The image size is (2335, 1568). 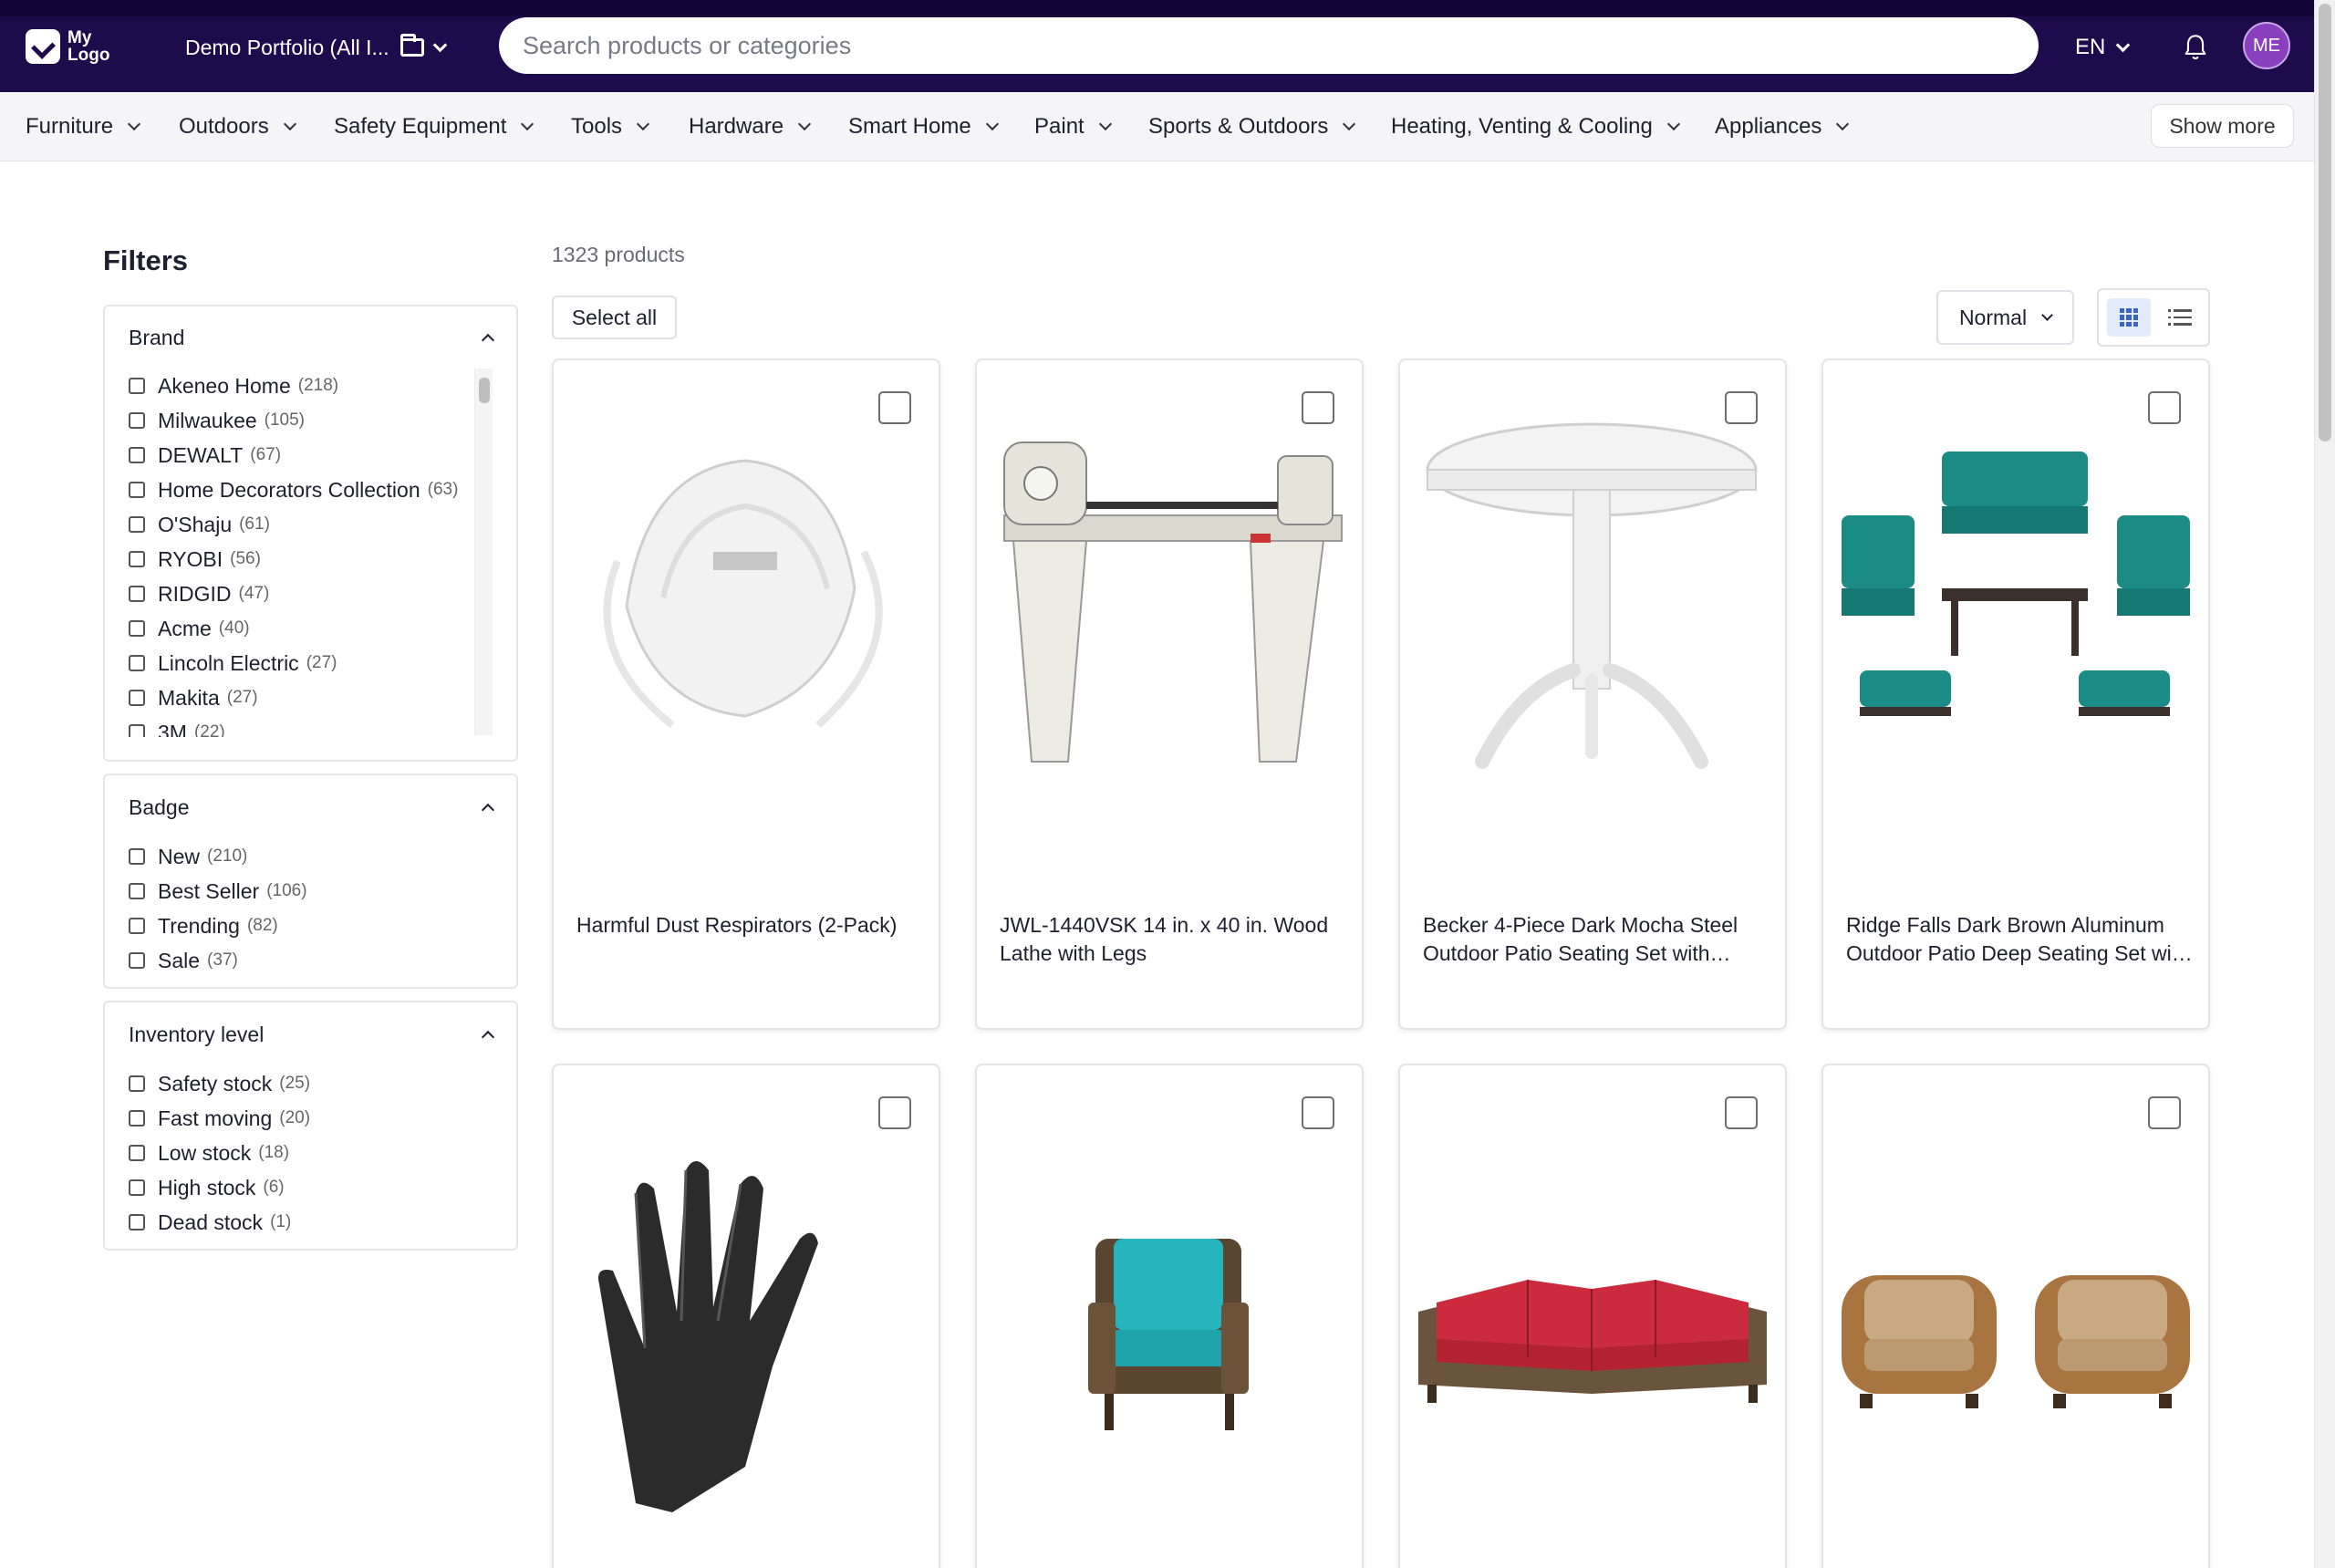 I want to click on nav-item-outdoors: Outdoors, so click(x=238, y=126).